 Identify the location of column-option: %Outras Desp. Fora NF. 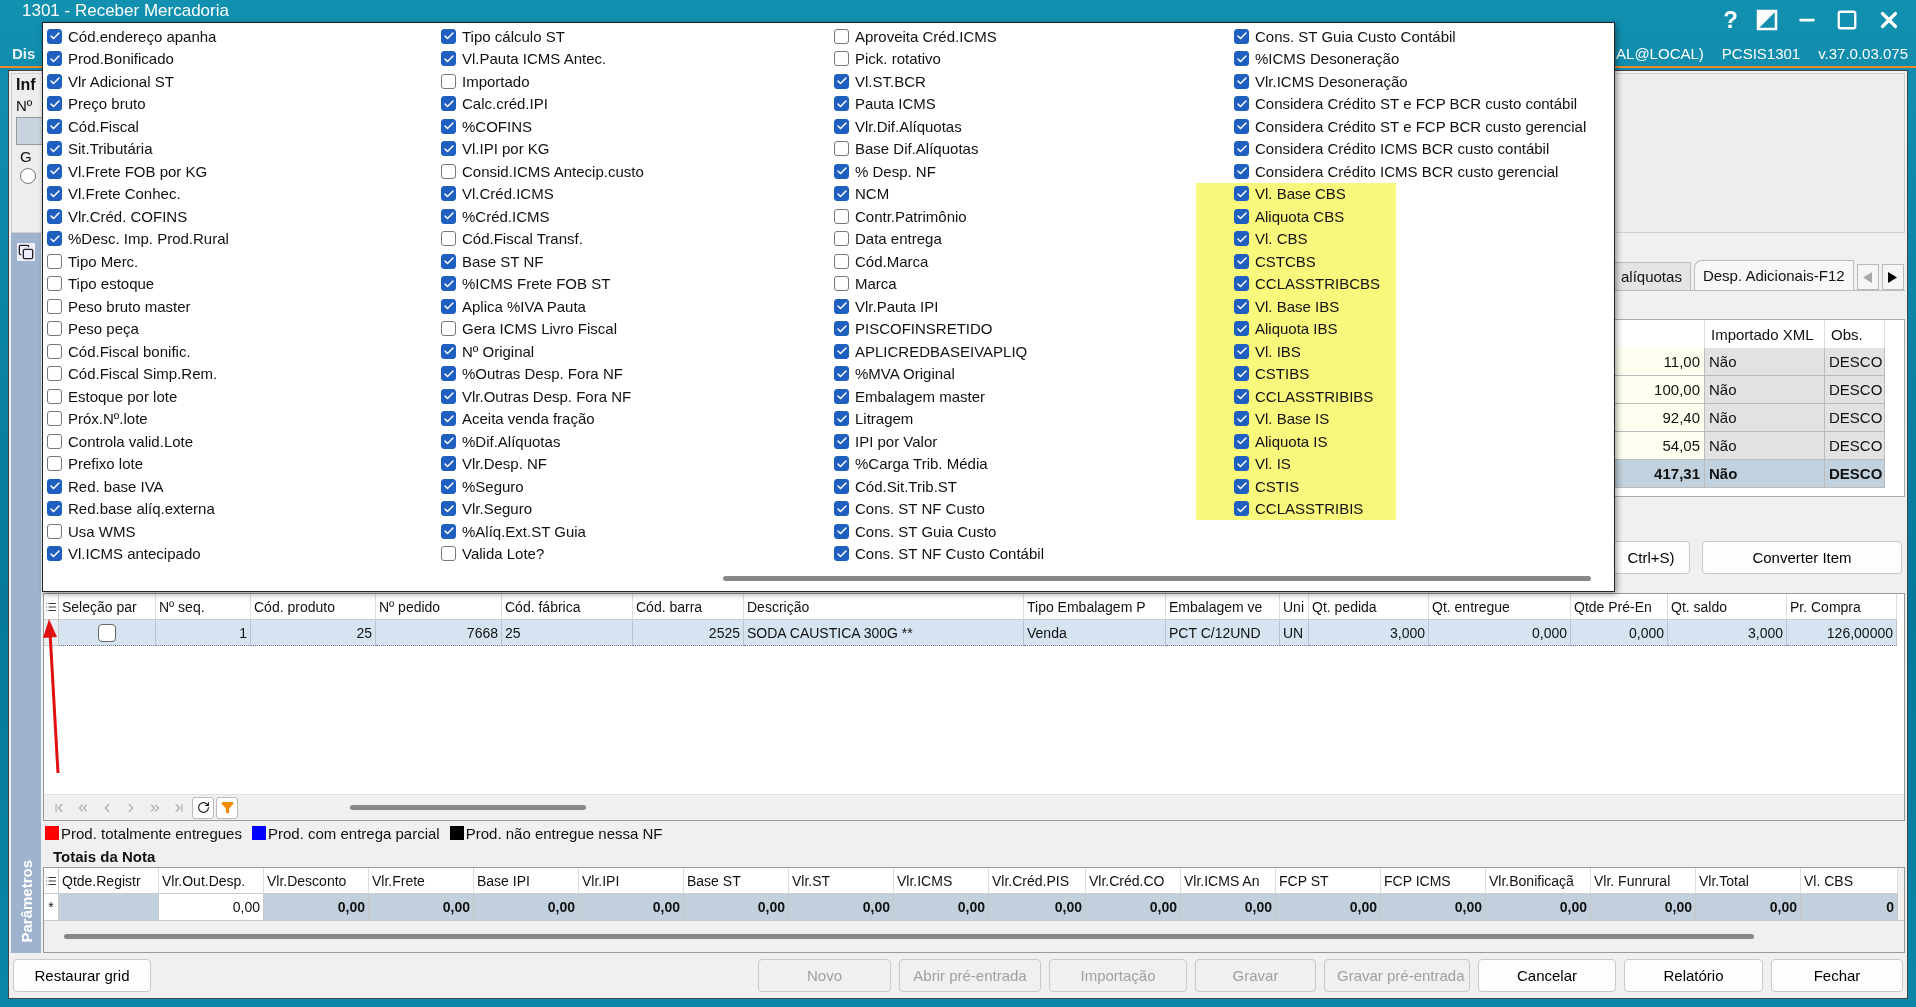
(637, 373).